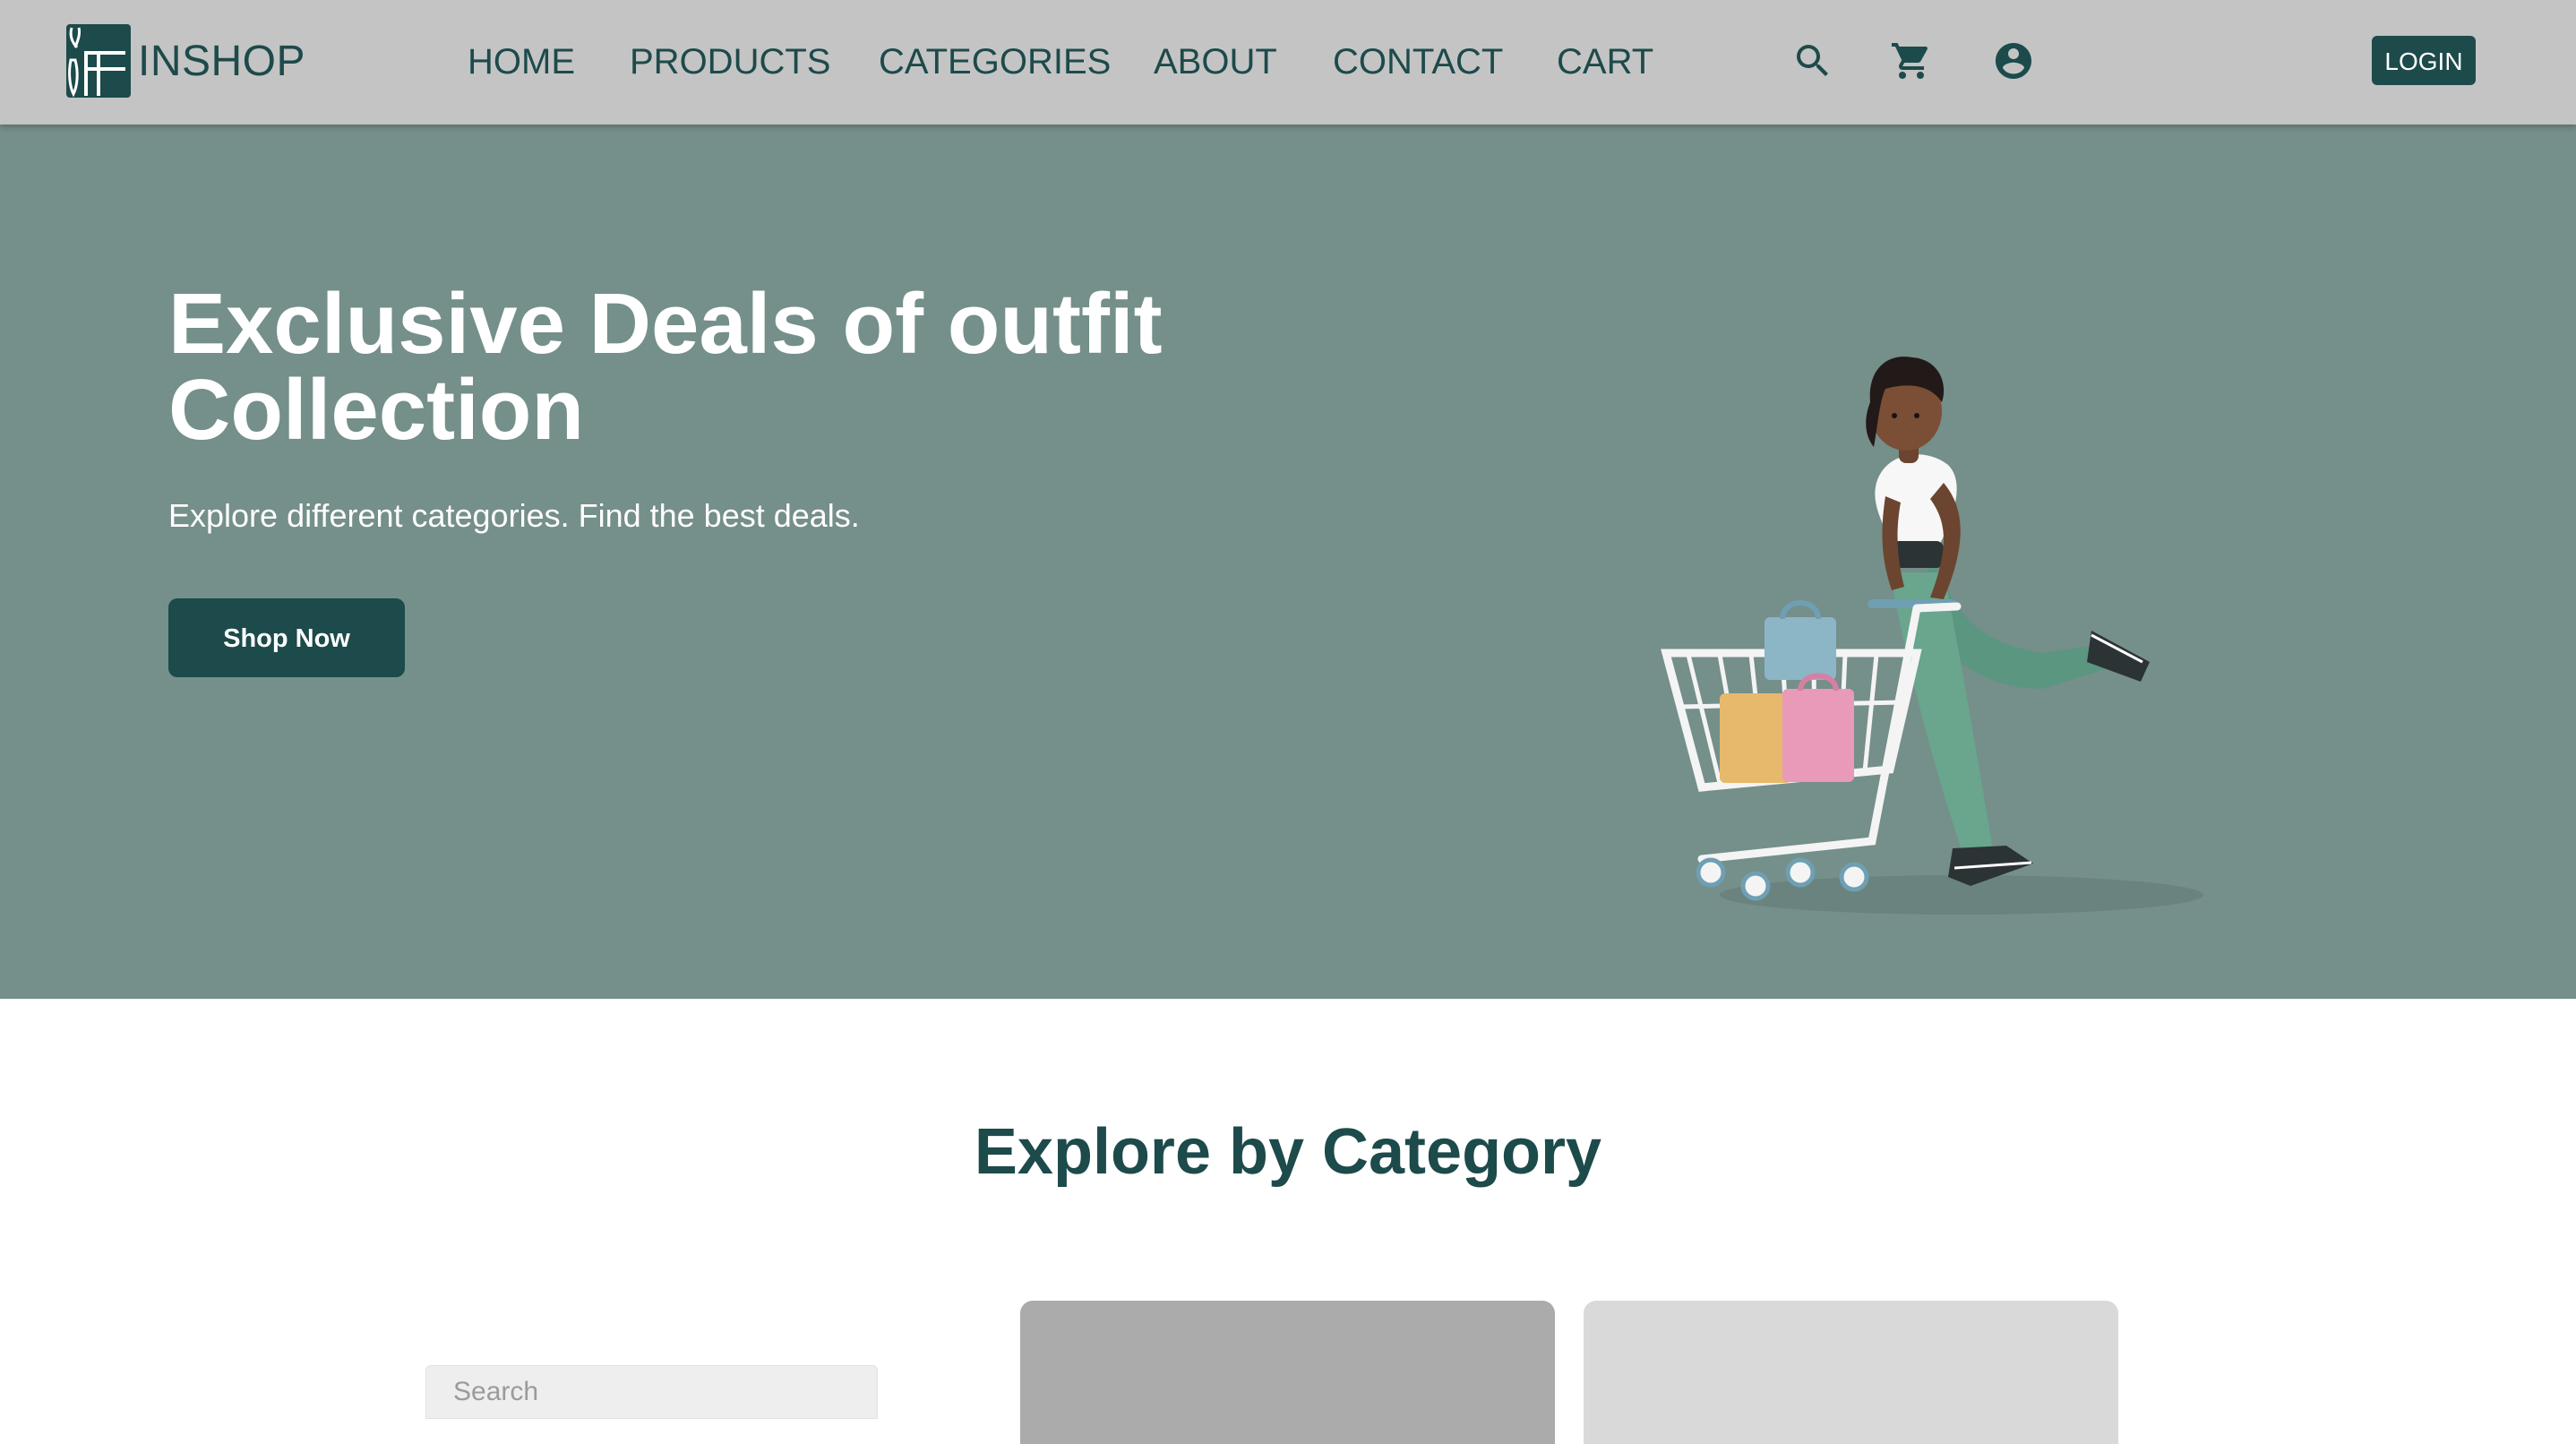 The width and height of the screenshot is (2576, 1444). I want to click on brand-logo-link: INSHOP, so click(185, 61).